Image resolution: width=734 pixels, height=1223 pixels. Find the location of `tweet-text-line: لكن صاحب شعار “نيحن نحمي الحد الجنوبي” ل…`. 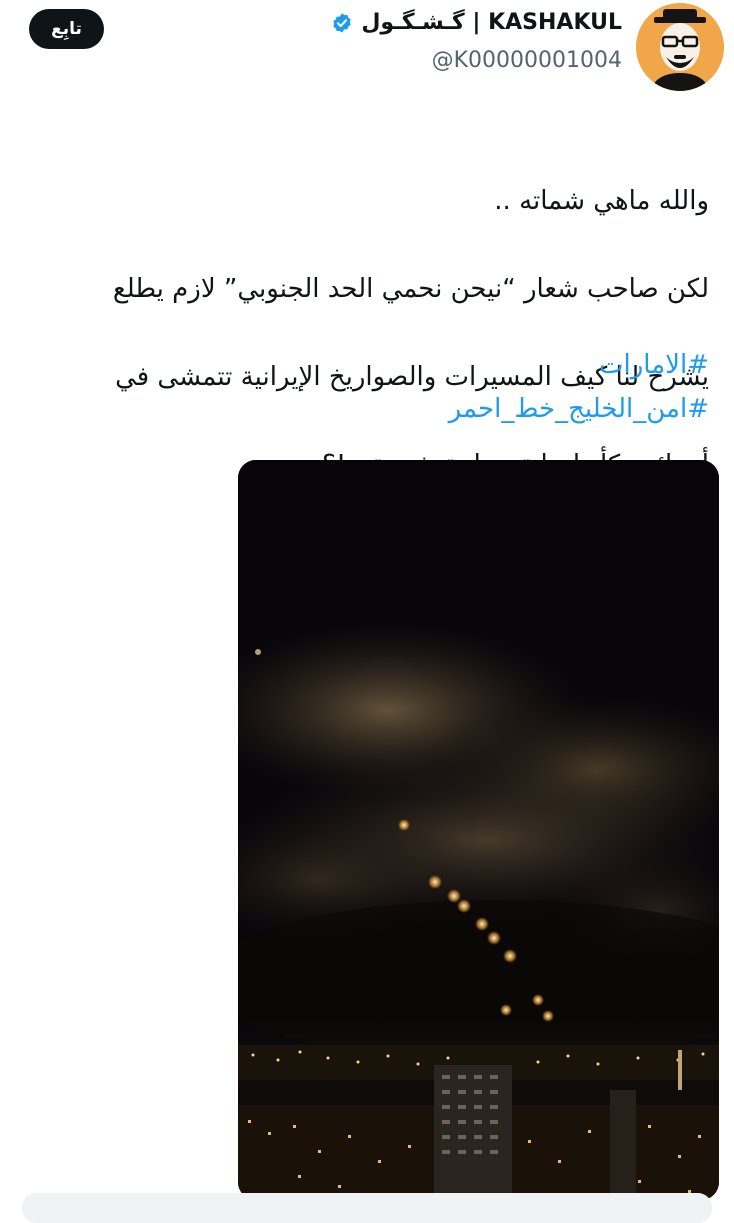

tweet-text-line: لكن صاحب شعار “نيحن نحمي الحد الجنوبي” ل… is located at coordinates (410, 289).